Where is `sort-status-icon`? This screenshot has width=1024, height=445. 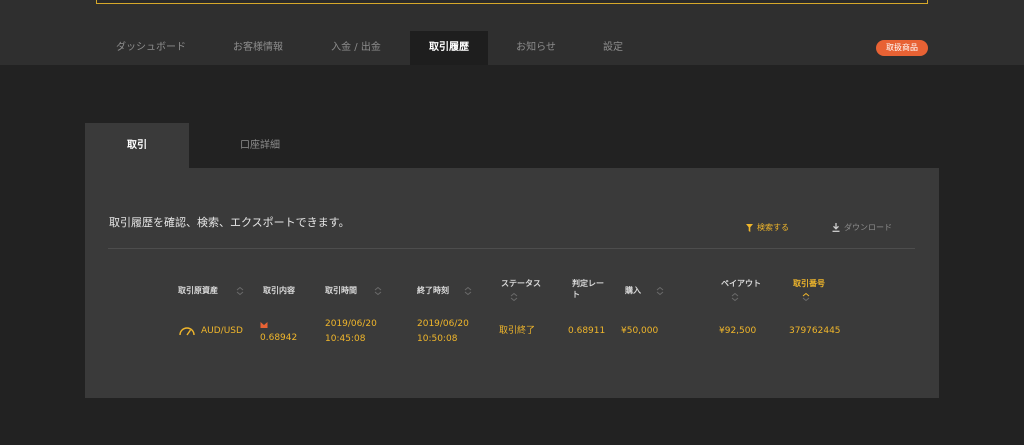 sort-status-icon is located at coordinates (514, 297).